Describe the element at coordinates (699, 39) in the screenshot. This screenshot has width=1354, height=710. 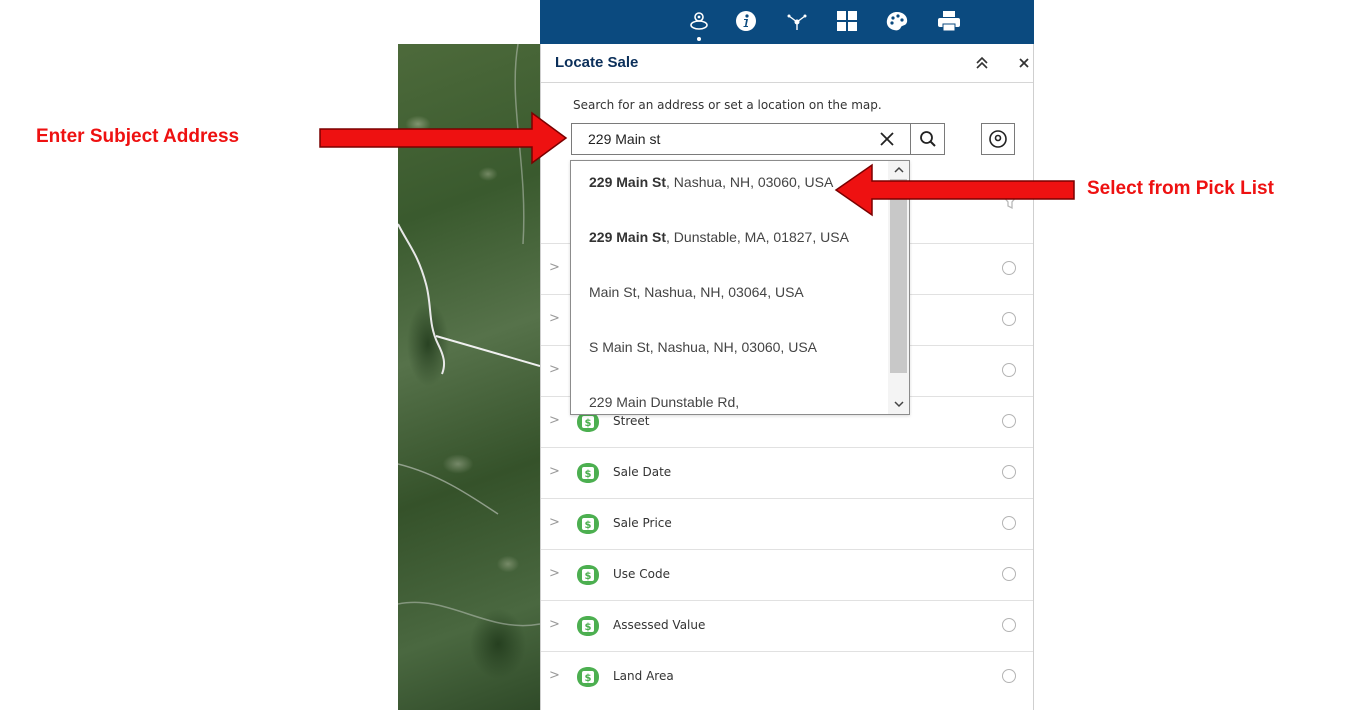
I see `active-tool-indicator` at that location.